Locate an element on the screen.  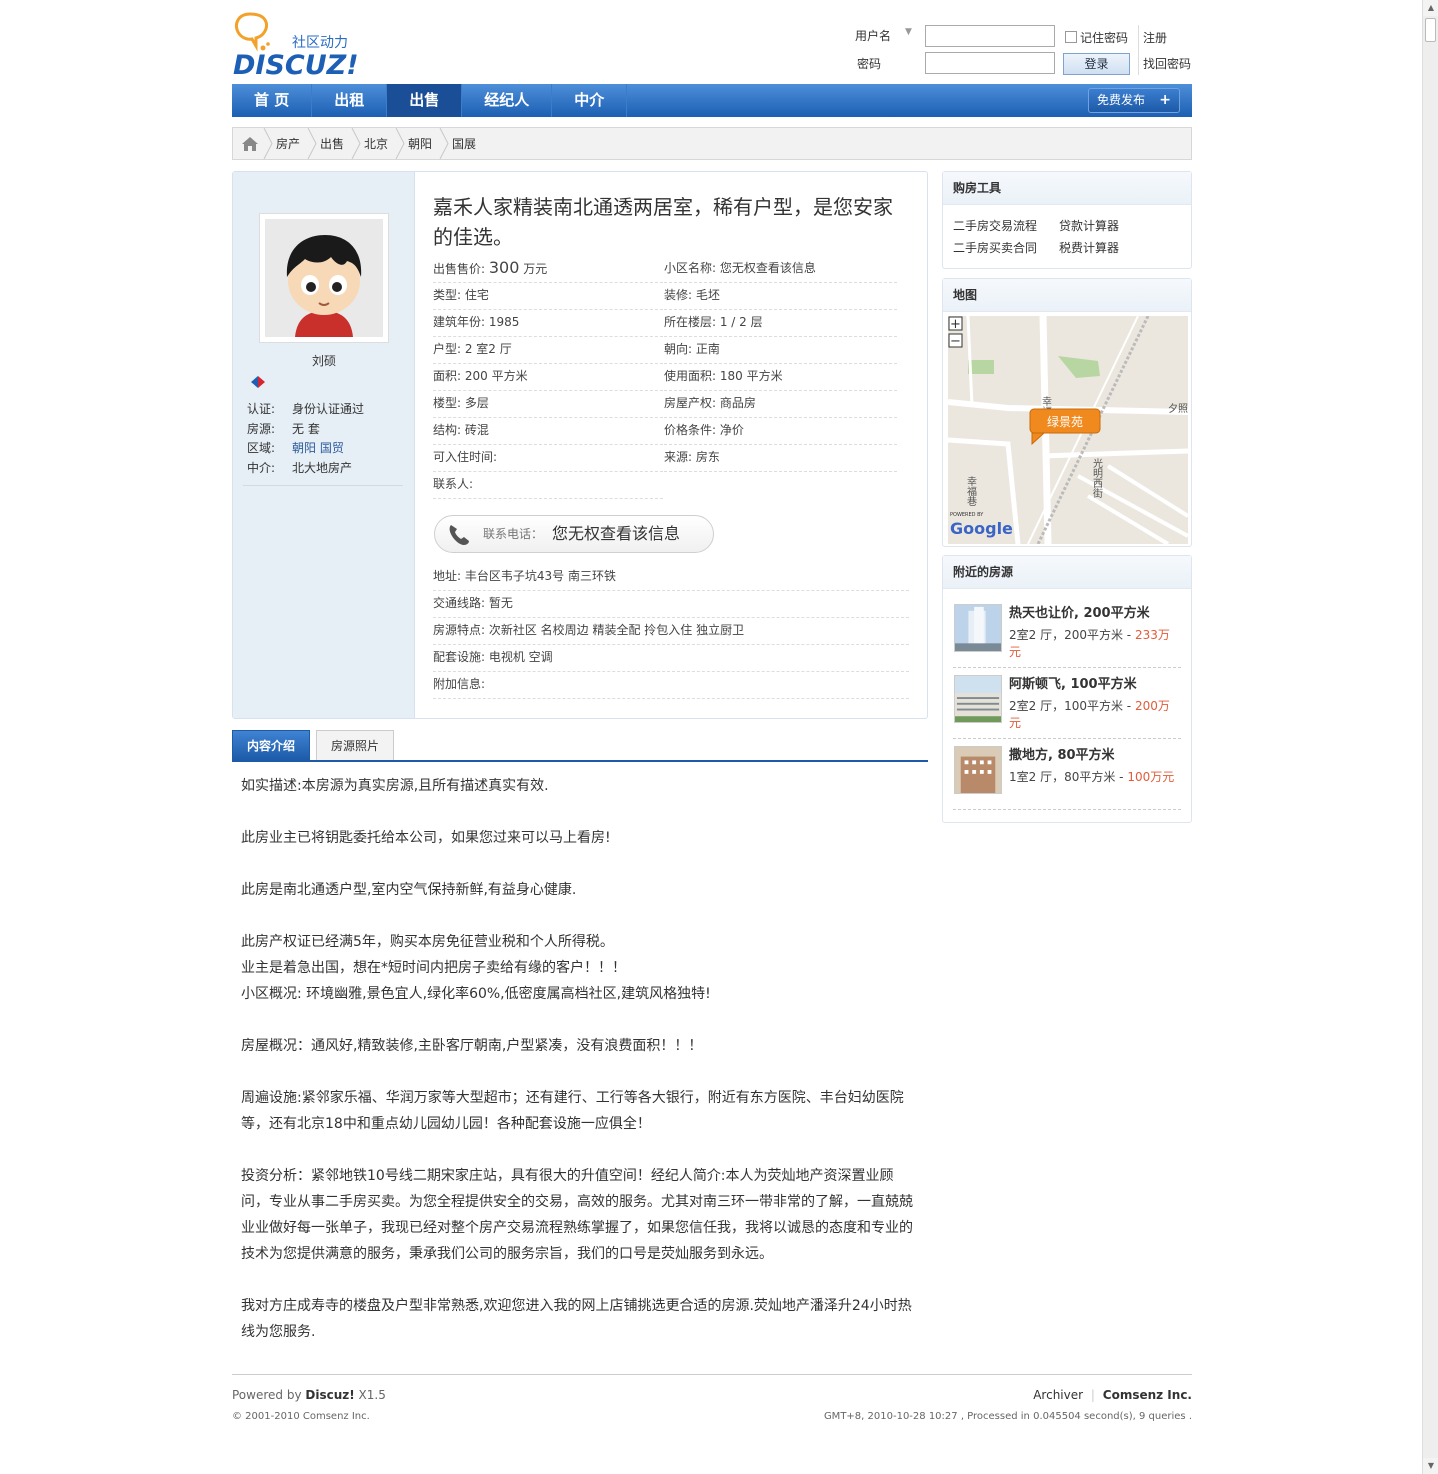
remember-checkbox is located at coordinates (1071, 37).